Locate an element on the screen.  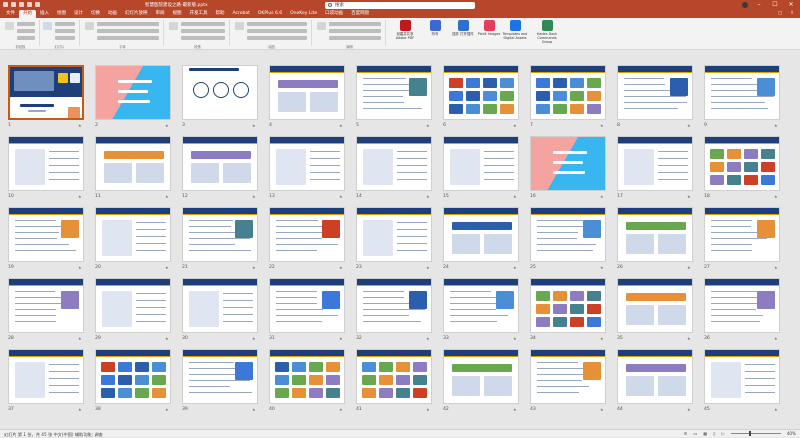
addin-button-2: 插件 打开插件 is located at coordinates (463, 34).